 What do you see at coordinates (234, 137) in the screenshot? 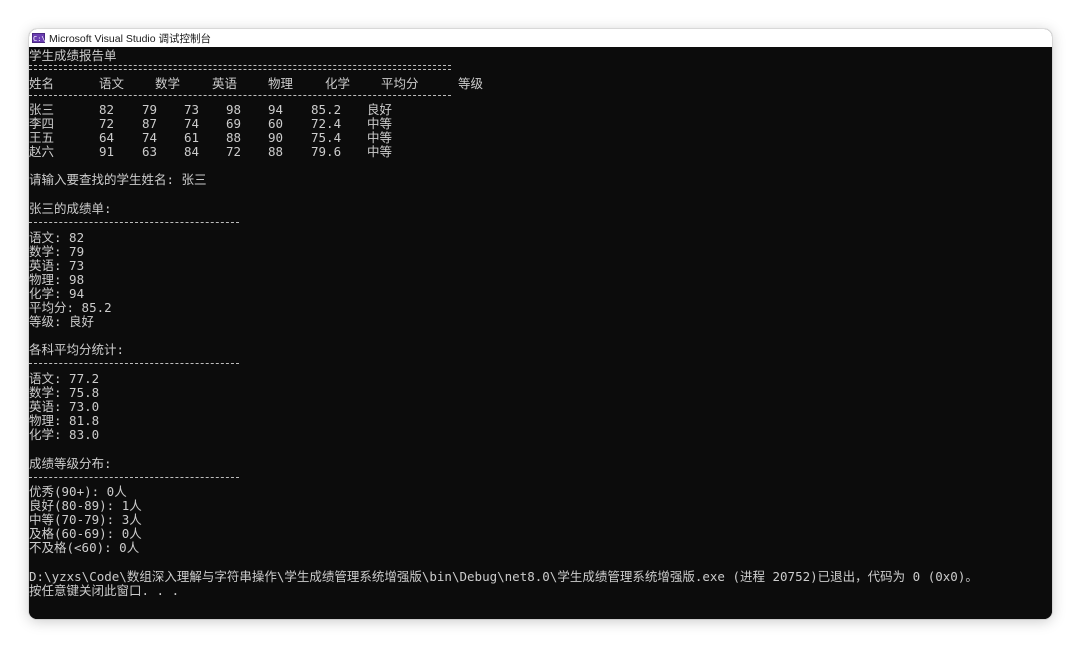
I see `table-cell-physics: 88` at bounding box center [234, 137].